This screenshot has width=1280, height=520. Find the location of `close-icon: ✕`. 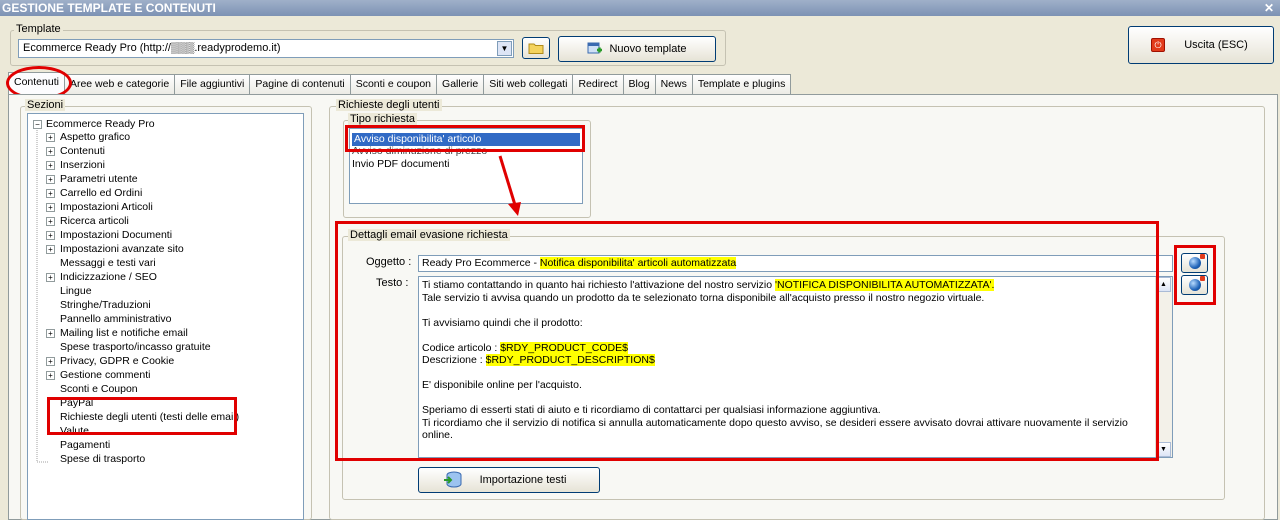

close-icon: ✕ is located at coordinates (1269, 8).